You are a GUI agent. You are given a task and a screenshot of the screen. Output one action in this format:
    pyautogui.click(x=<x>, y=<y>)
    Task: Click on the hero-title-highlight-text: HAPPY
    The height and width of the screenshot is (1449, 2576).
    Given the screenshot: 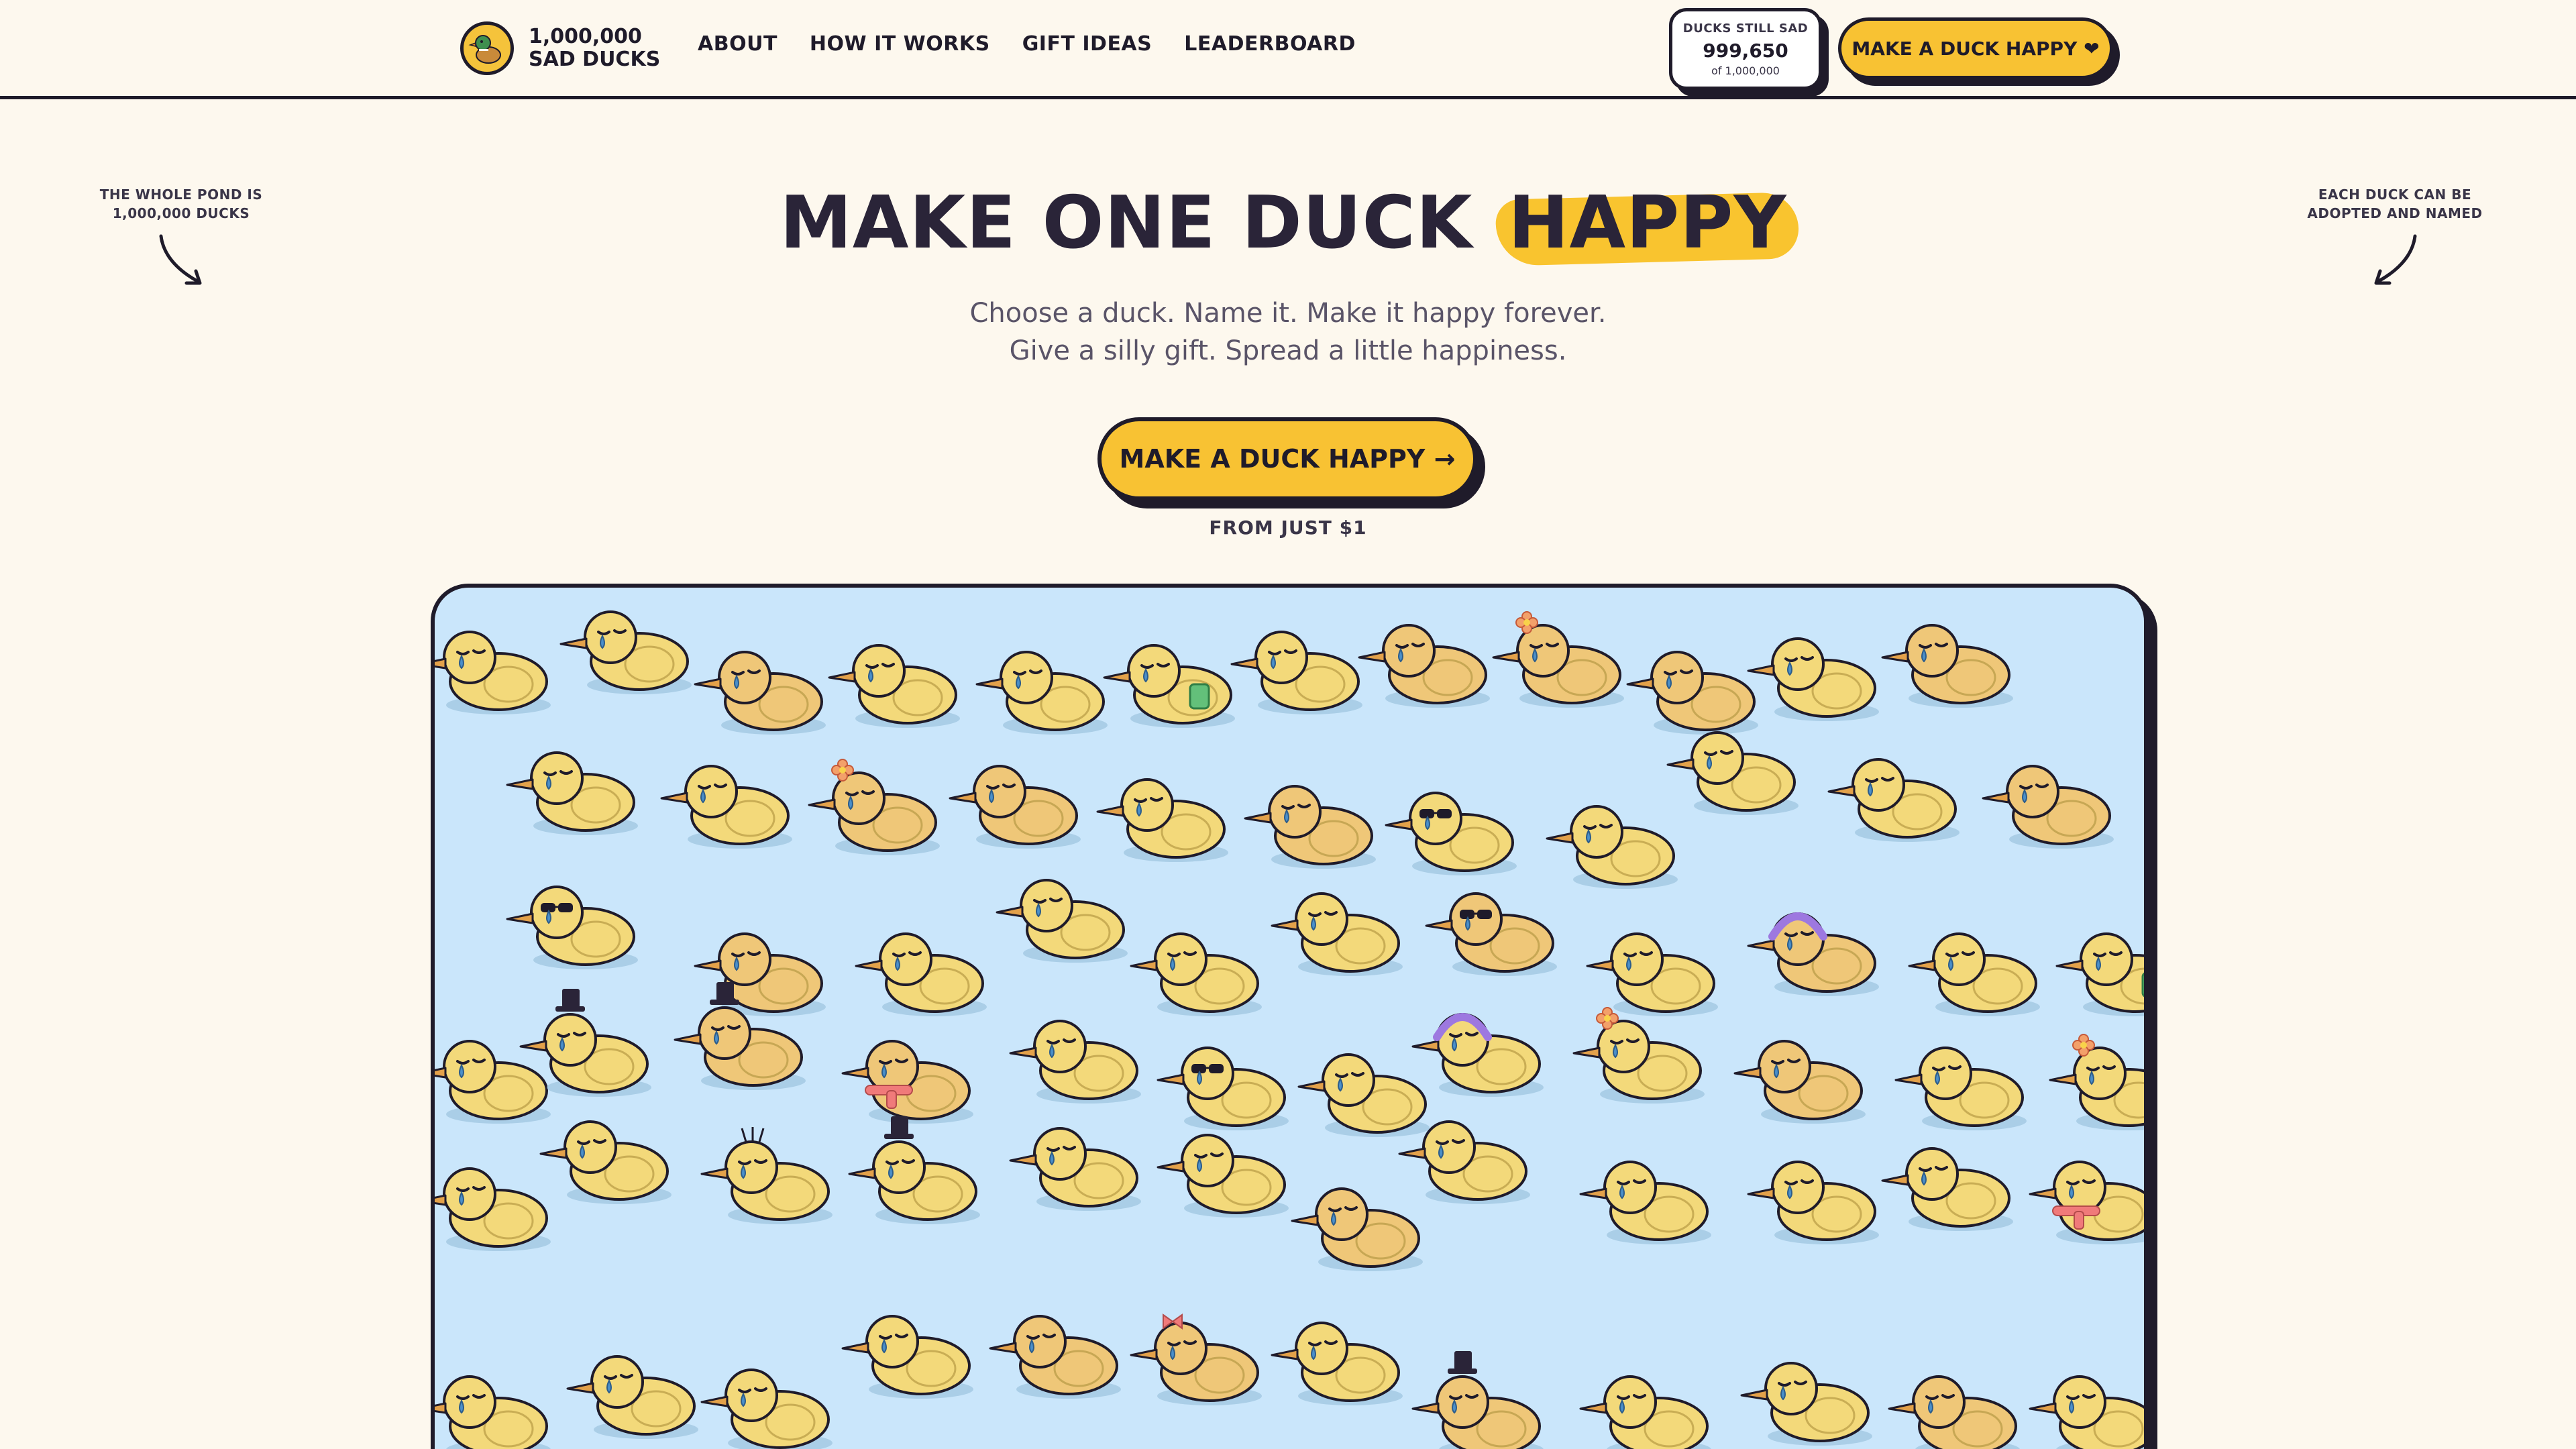 What is the action you would take?
    pyautogui.click(x=1647, y=223)
    